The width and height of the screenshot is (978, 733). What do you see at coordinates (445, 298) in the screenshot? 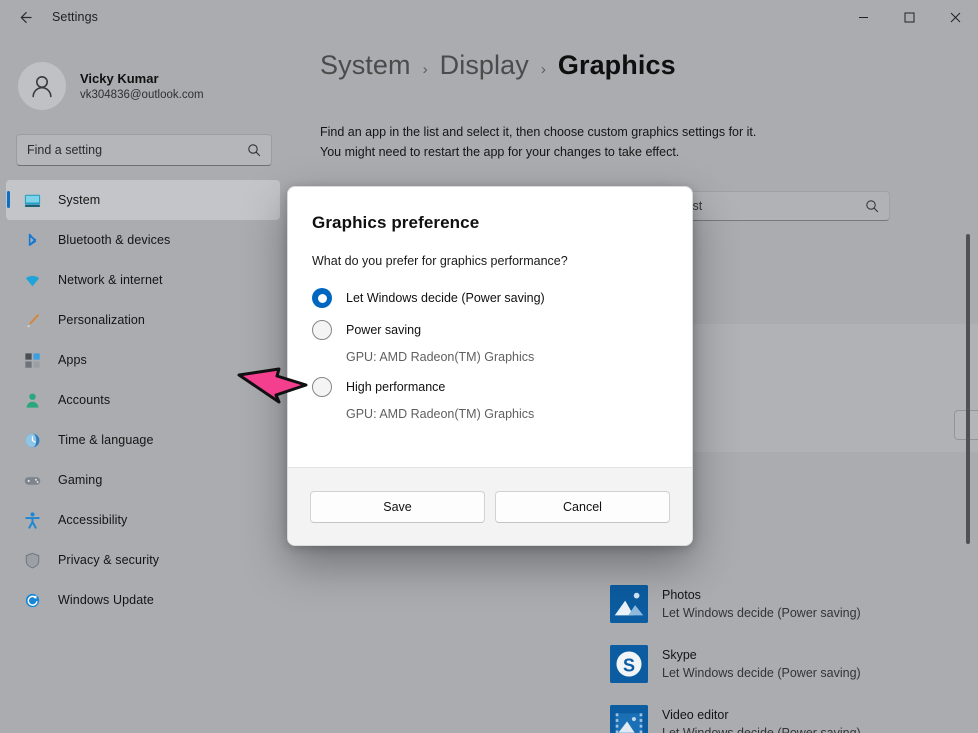
I see `radio-option-label: Let Windows decide (Power saving)` at bounding box center [445, 298].